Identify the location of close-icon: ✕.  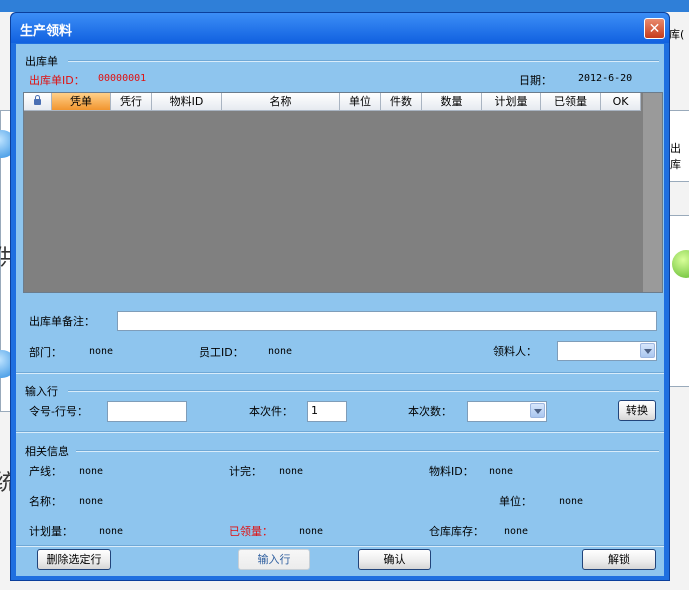
(654, 29).